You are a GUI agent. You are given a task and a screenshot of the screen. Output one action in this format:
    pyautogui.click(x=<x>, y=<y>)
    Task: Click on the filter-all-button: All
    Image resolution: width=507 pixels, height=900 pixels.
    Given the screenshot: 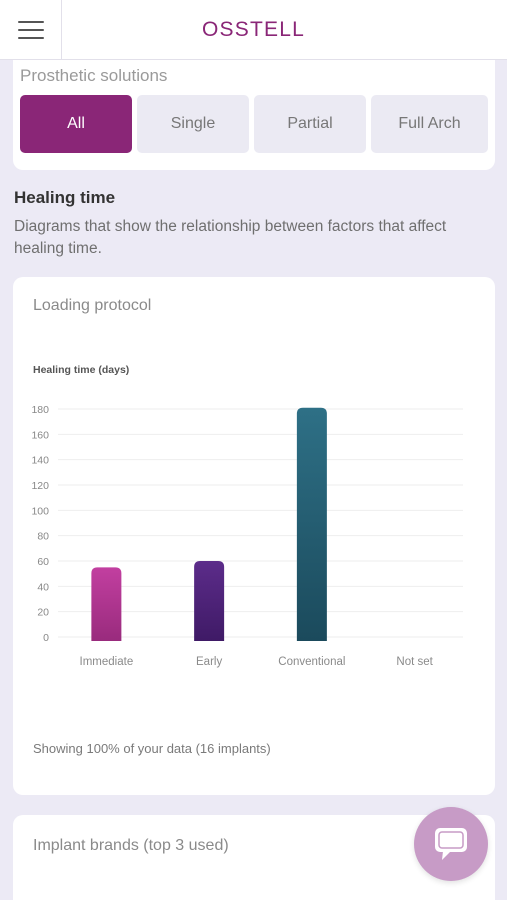 What is the action you would take?
    pyautogui.click(x=76, y=124)
    